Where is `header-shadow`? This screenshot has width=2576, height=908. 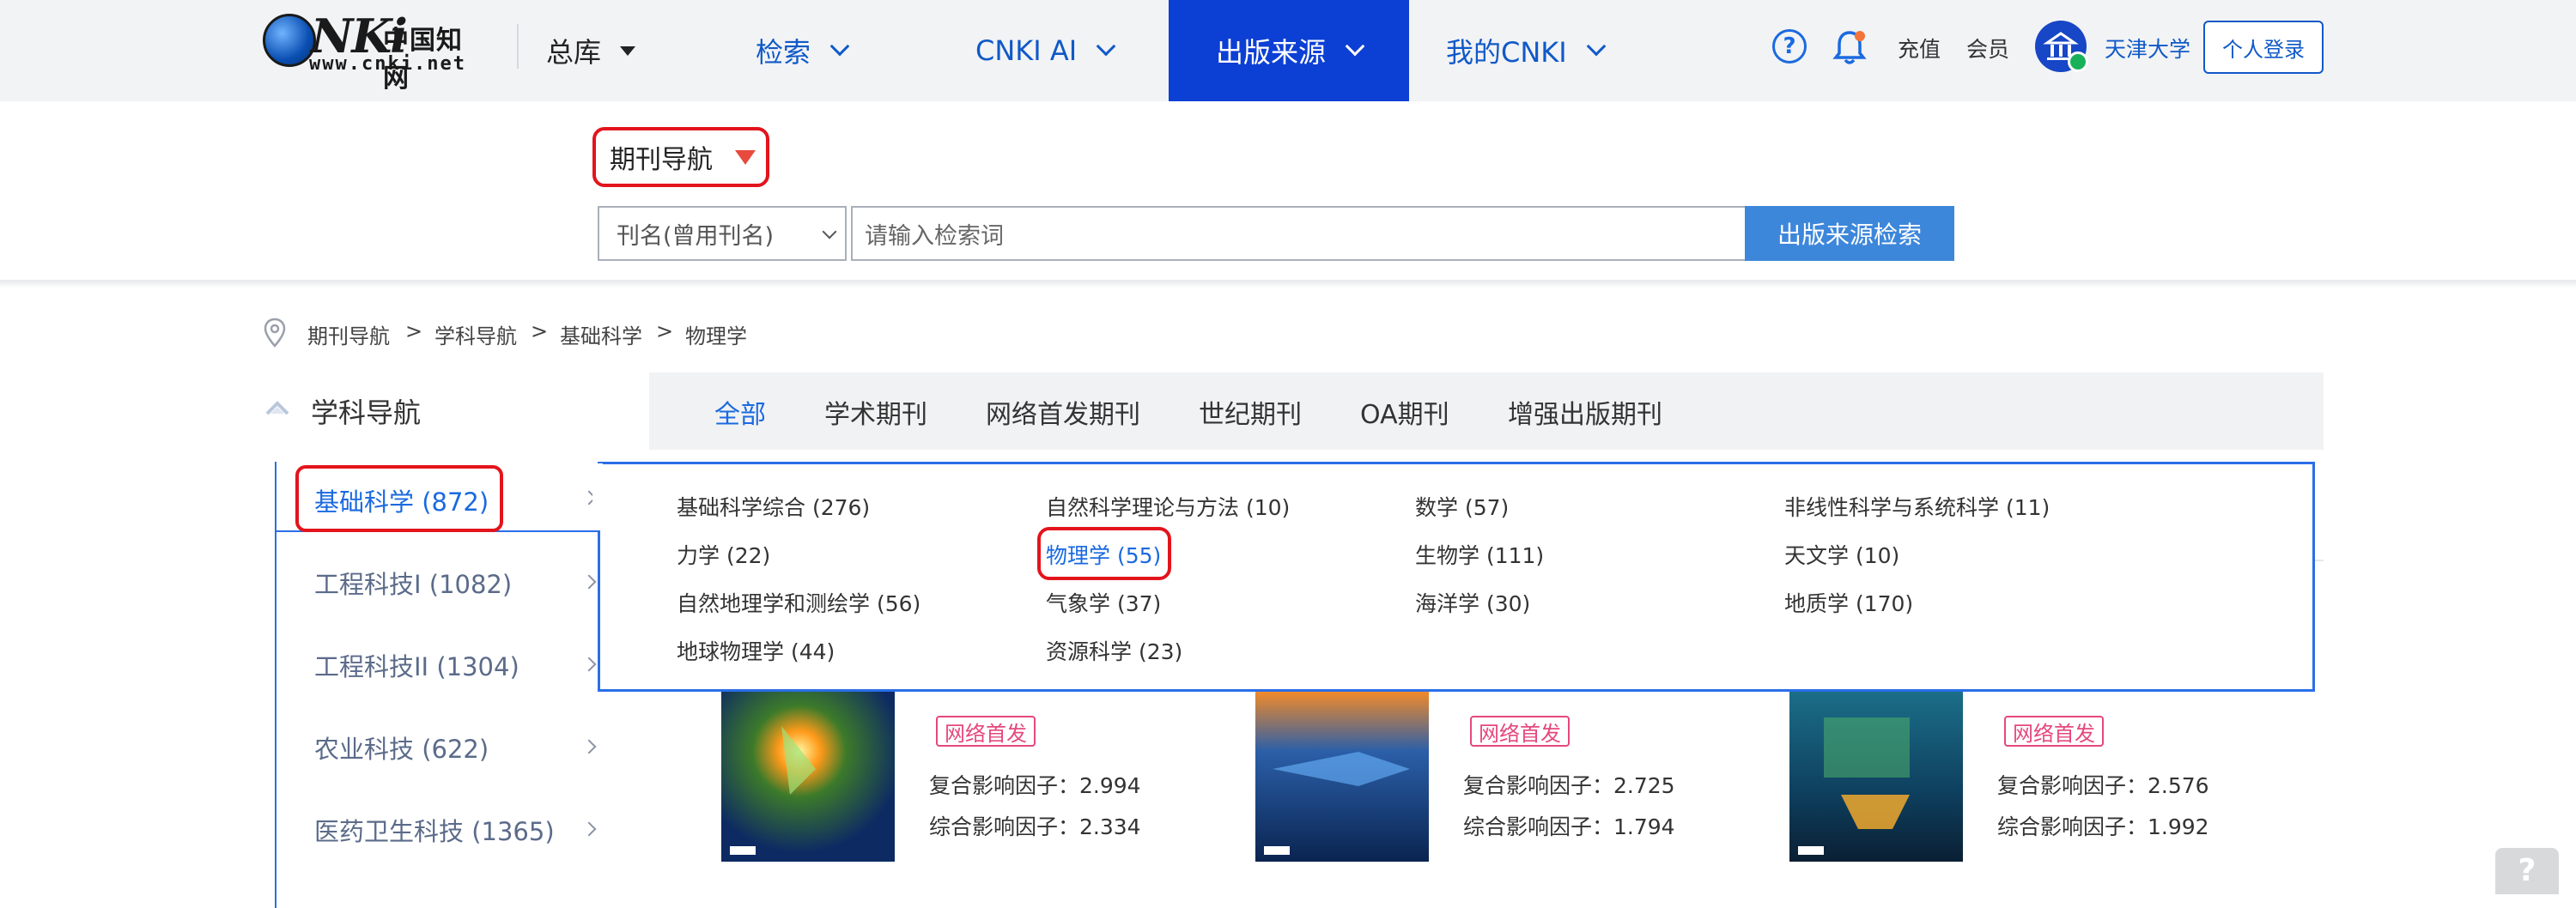 header-shadow is located at coordinates (1288, 284).